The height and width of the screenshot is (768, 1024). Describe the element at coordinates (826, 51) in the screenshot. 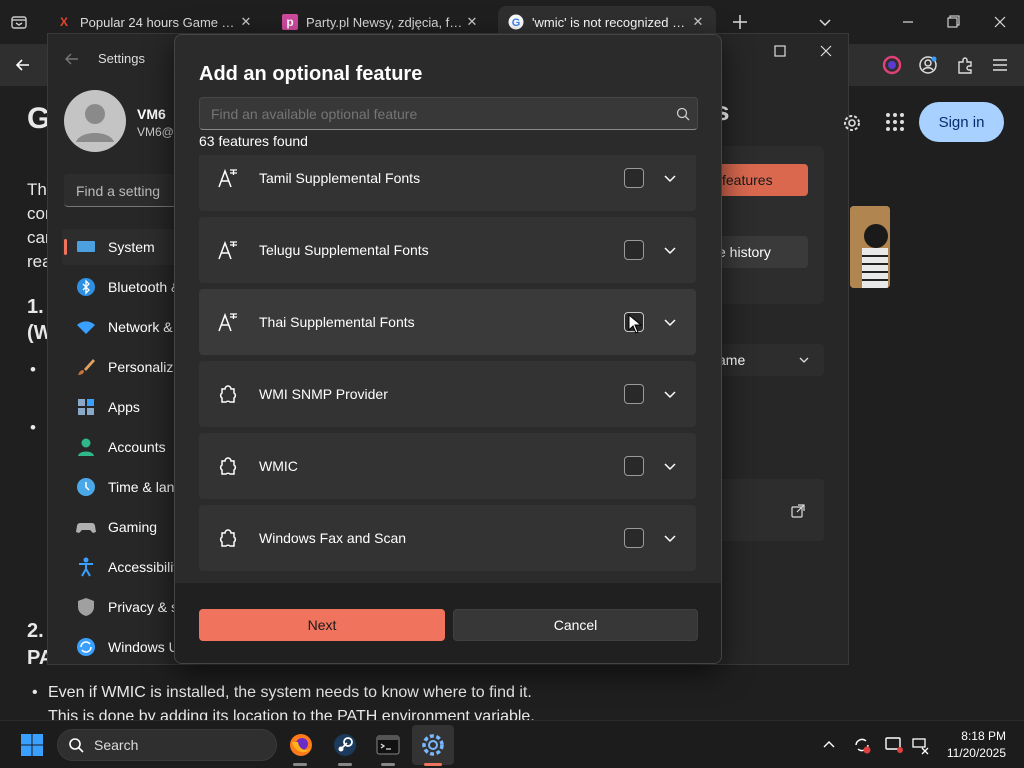

I see `settings-close-icon` at that location.